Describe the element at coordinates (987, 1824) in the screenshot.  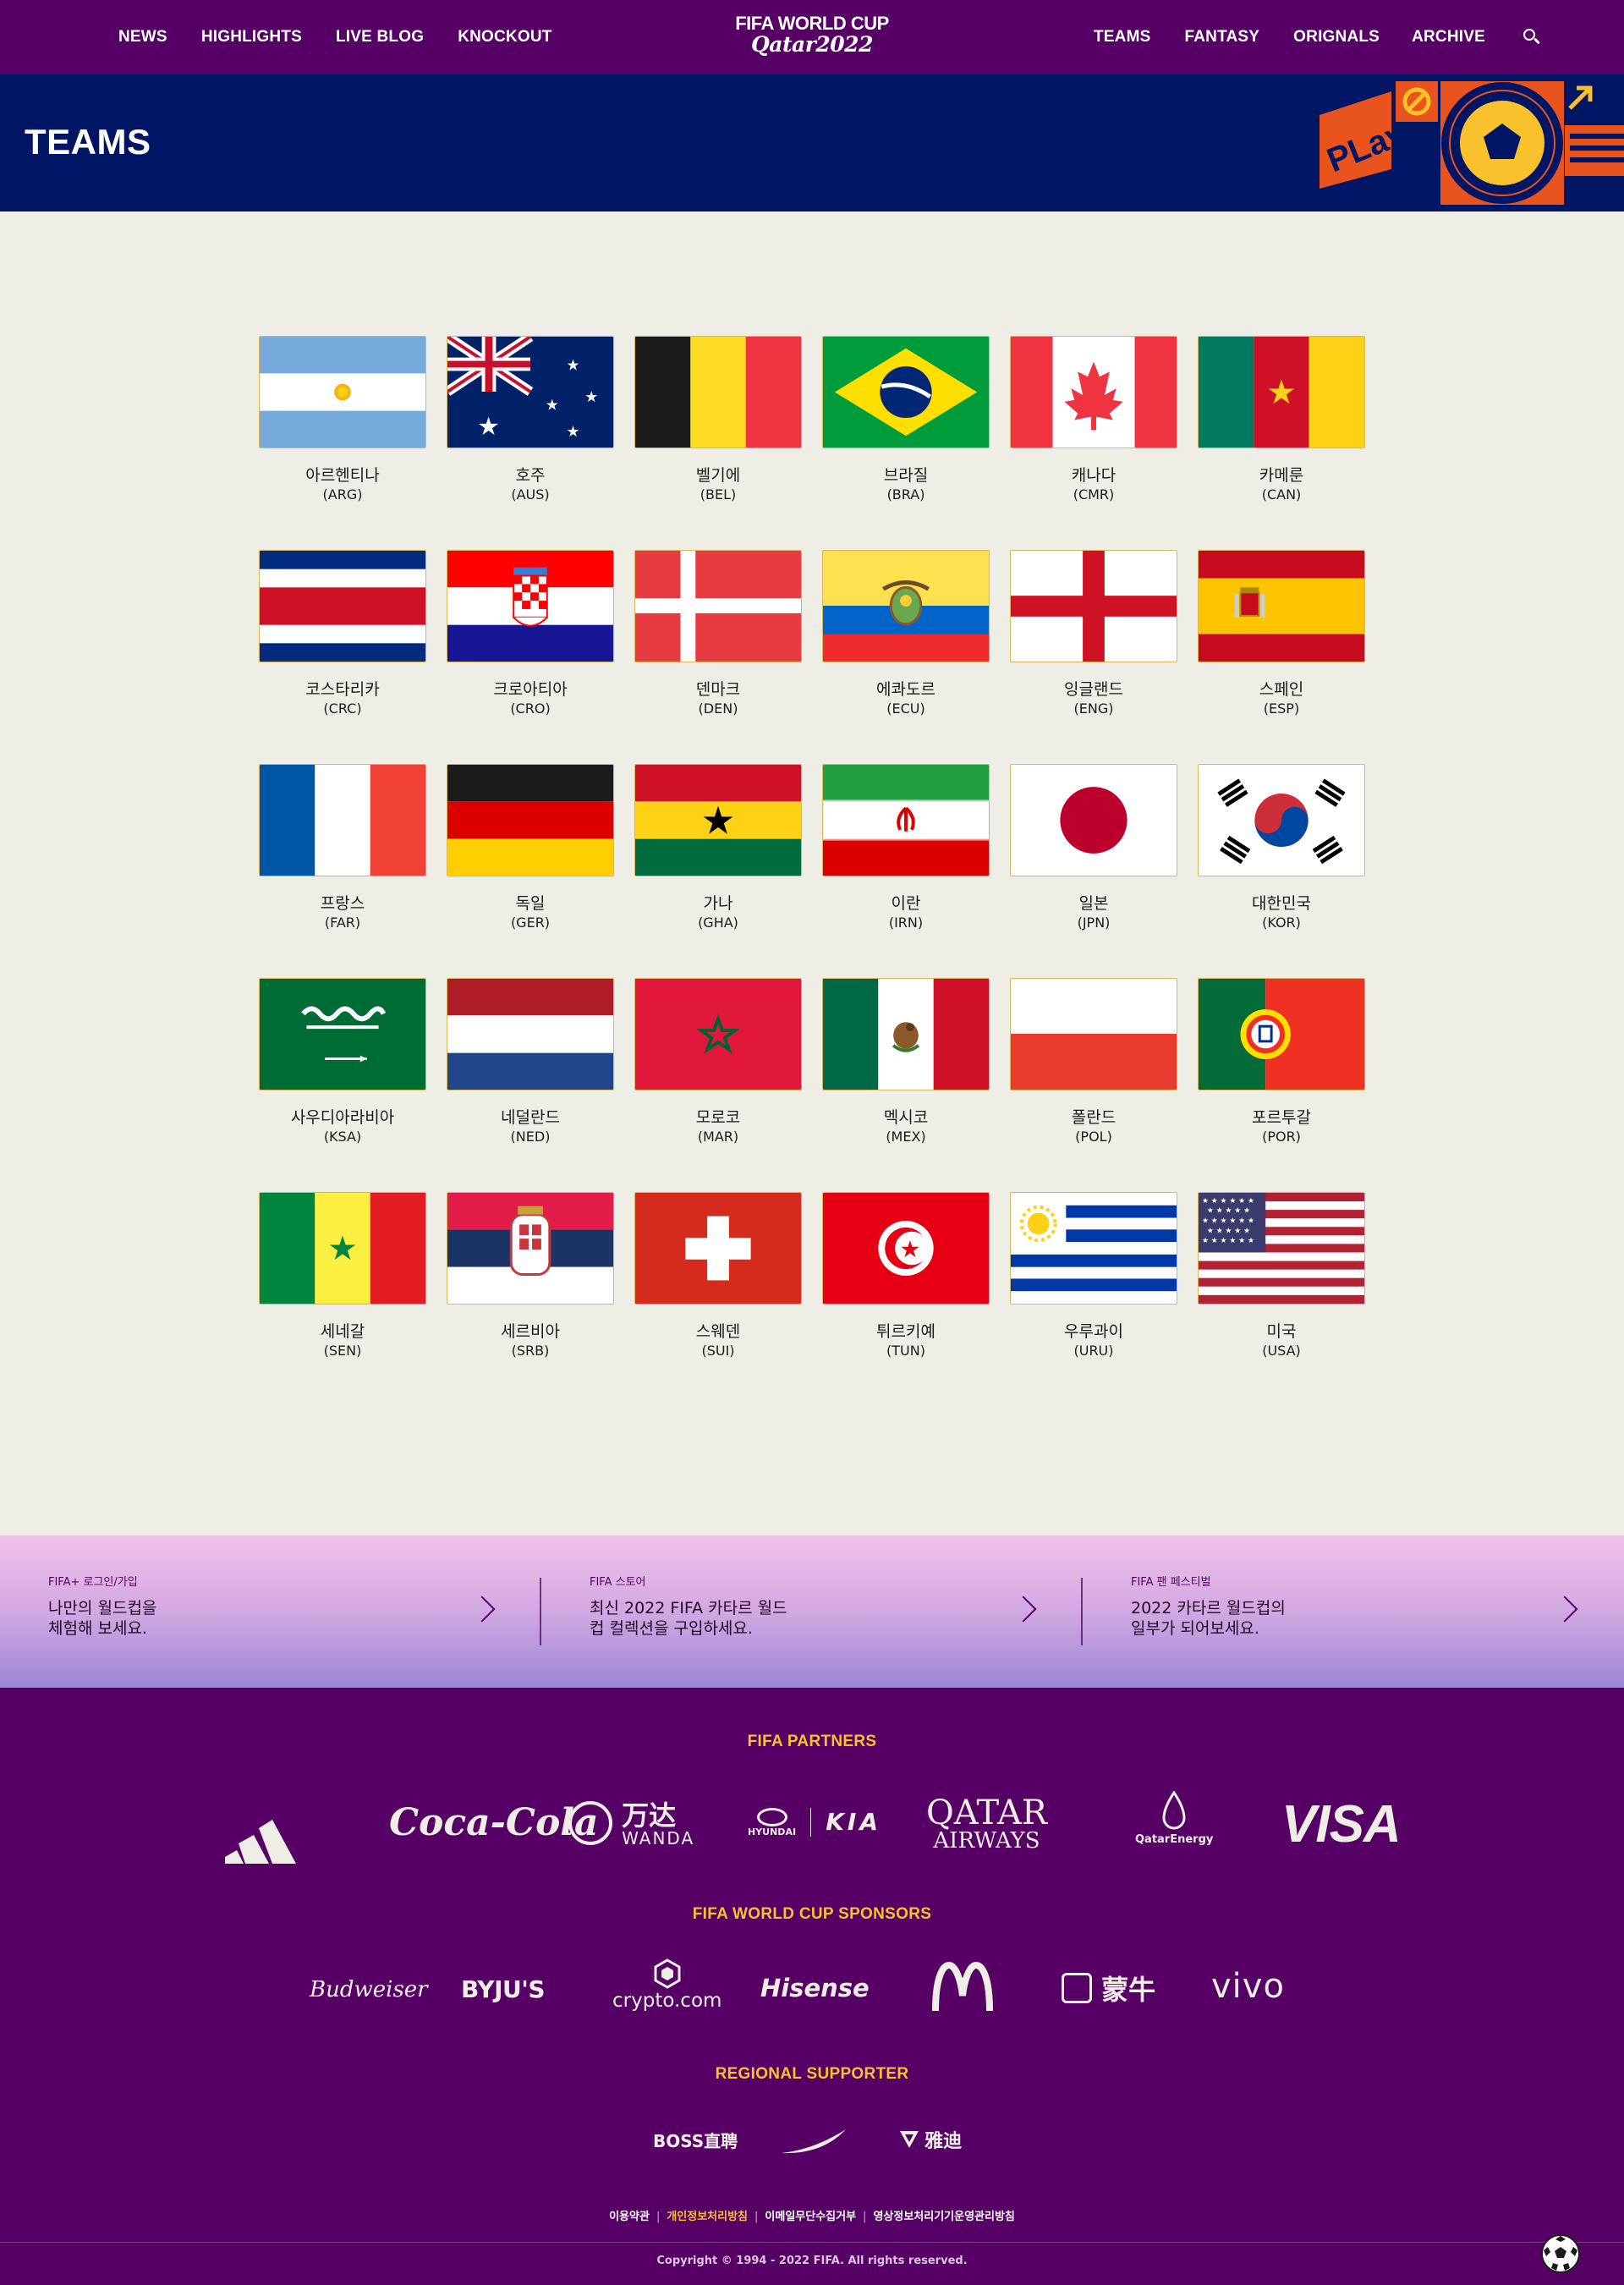
I see `qatar-airways-logo: QATAR AIRWAYS` at that location.